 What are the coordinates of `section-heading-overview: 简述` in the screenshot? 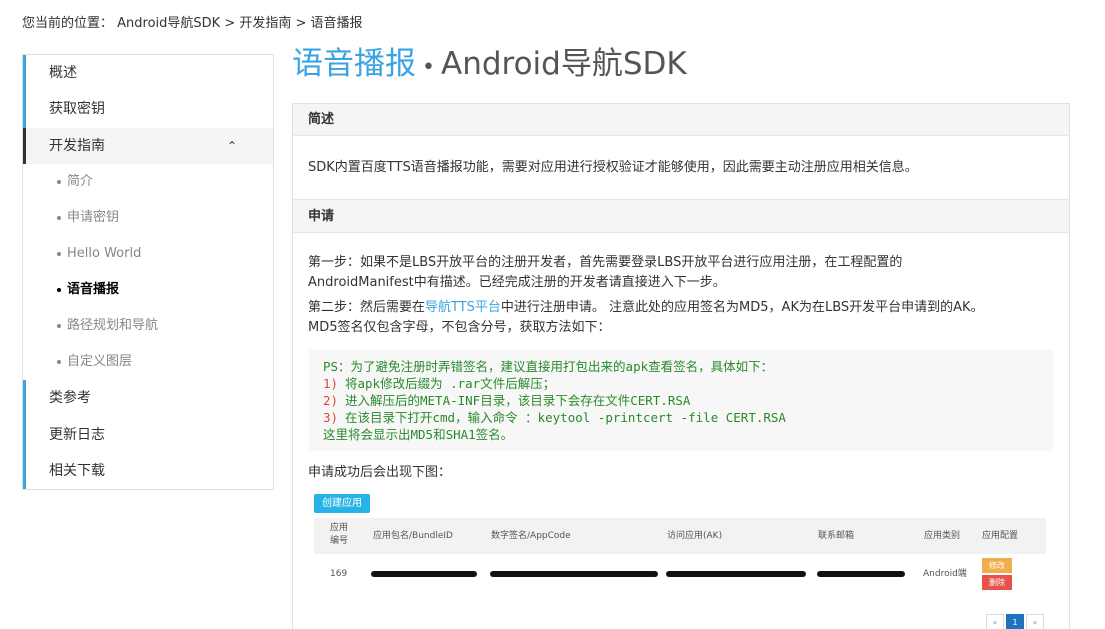 It's located at (681, 120).